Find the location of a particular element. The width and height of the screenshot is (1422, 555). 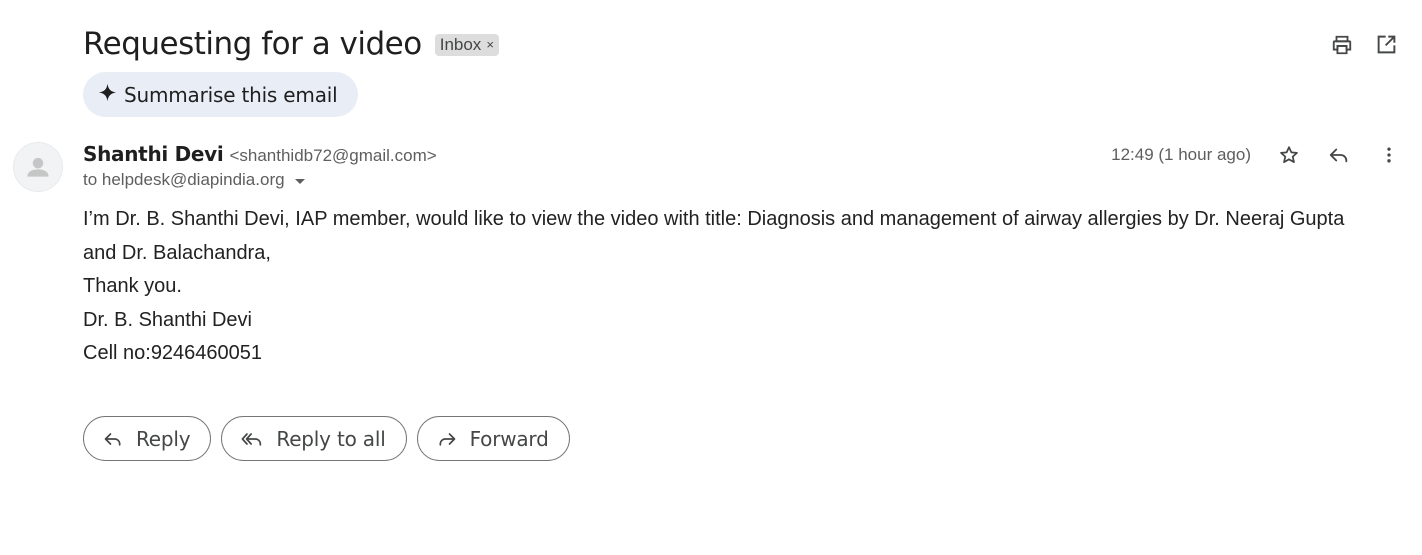

summarise-email-button: Summarise this email is located at coordinates (220, 94).